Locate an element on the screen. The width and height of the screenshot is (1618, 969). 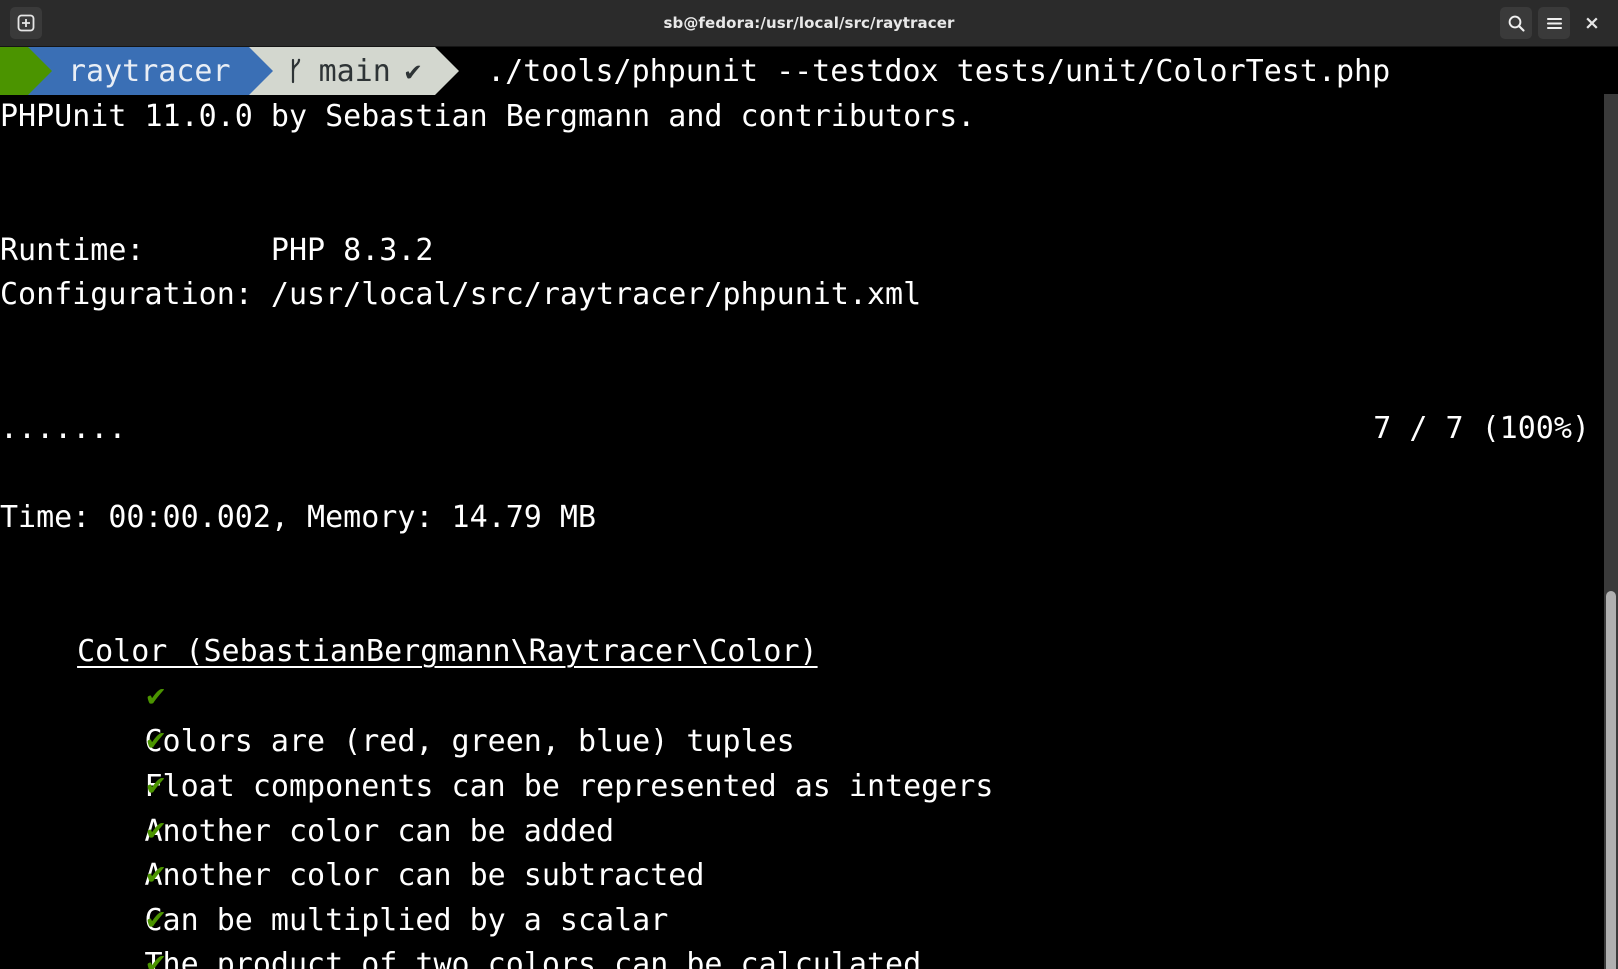
titlebar-right-controls: × is located at coordinates (1554, 23).